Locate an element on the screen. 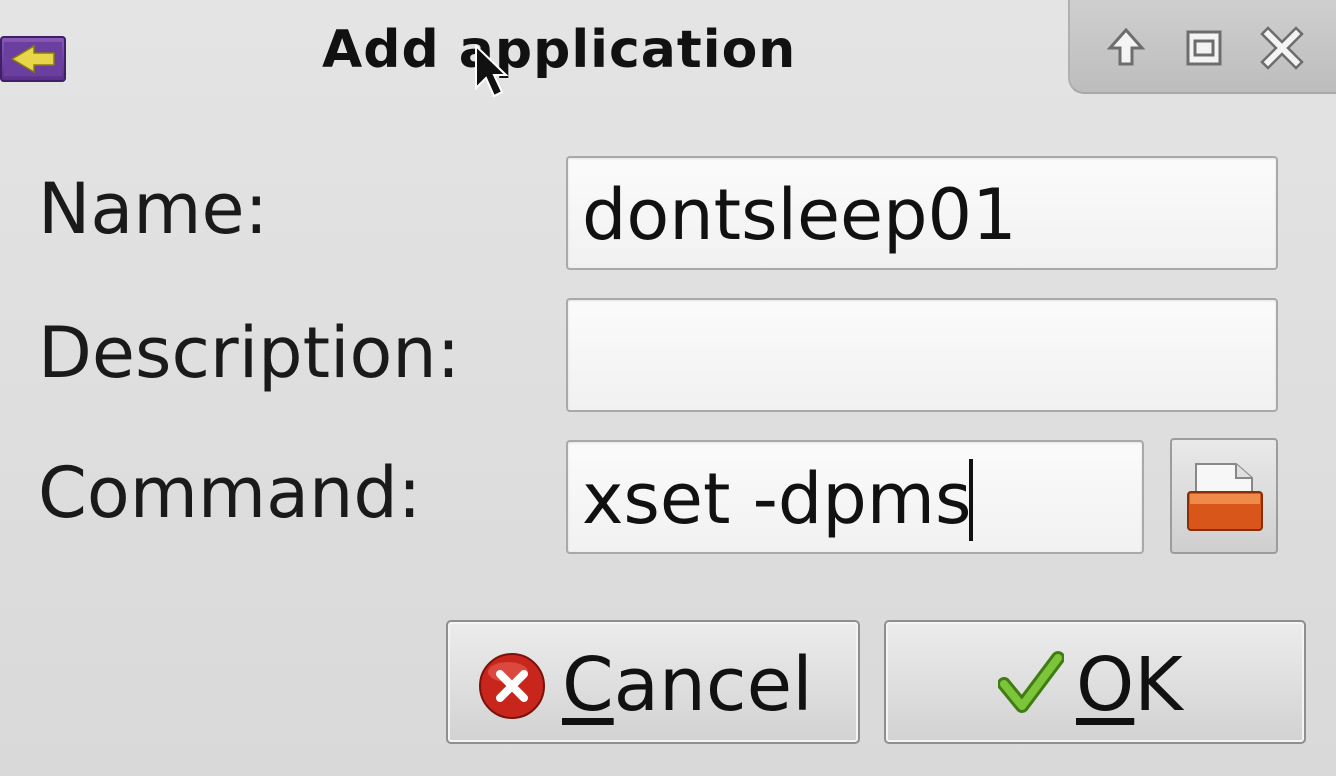 The width and height of the screenshot is (1336, 776). browse-command-button is located at coordinates (1224, 496).